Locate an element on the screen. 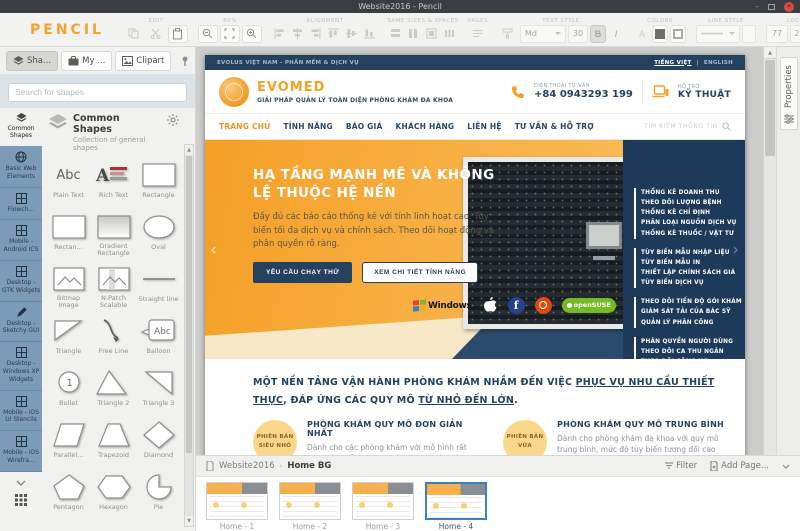 Image resolution: width=800 pixels, height=531 pixels. zoom-fit-icon is located at coordinates (229, 33).